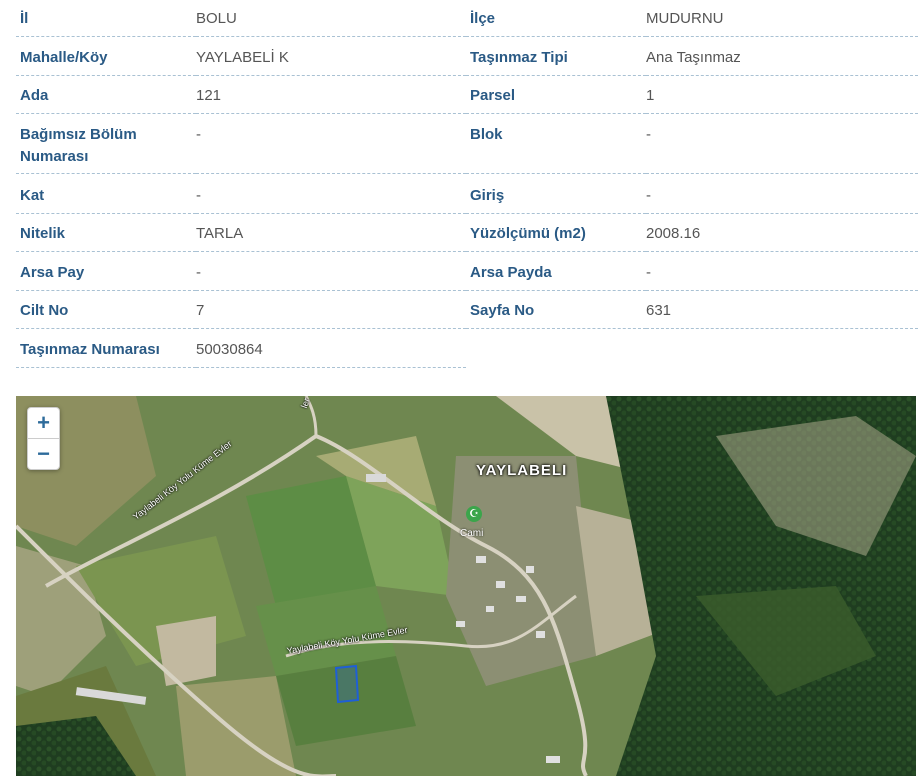  I want to click on label-mahalle-koy: Mahalle/Köy, so click(106, 61).